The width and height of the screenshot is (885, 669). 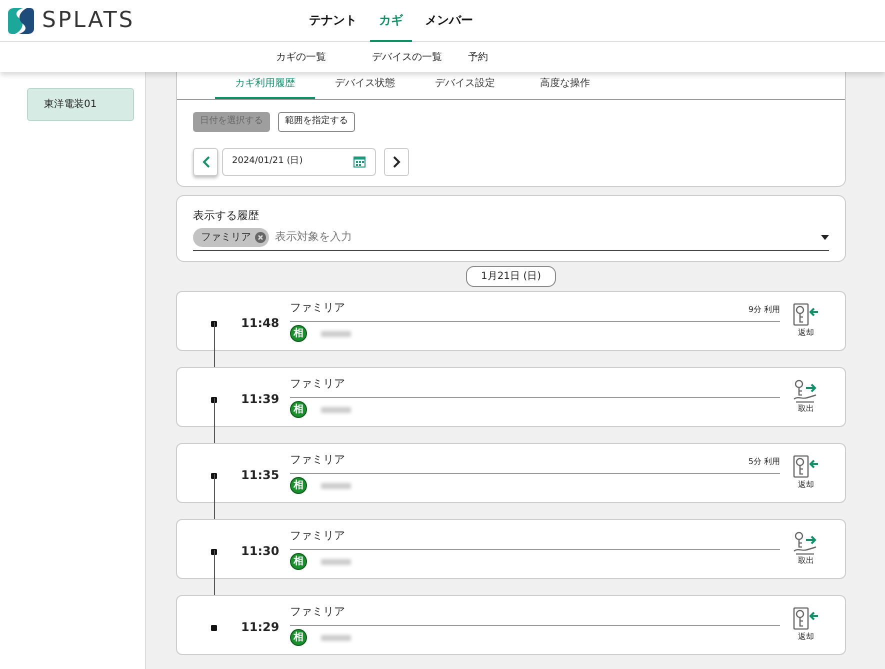 I want to click on chevron-left-icon, so click(x=206, y=162).